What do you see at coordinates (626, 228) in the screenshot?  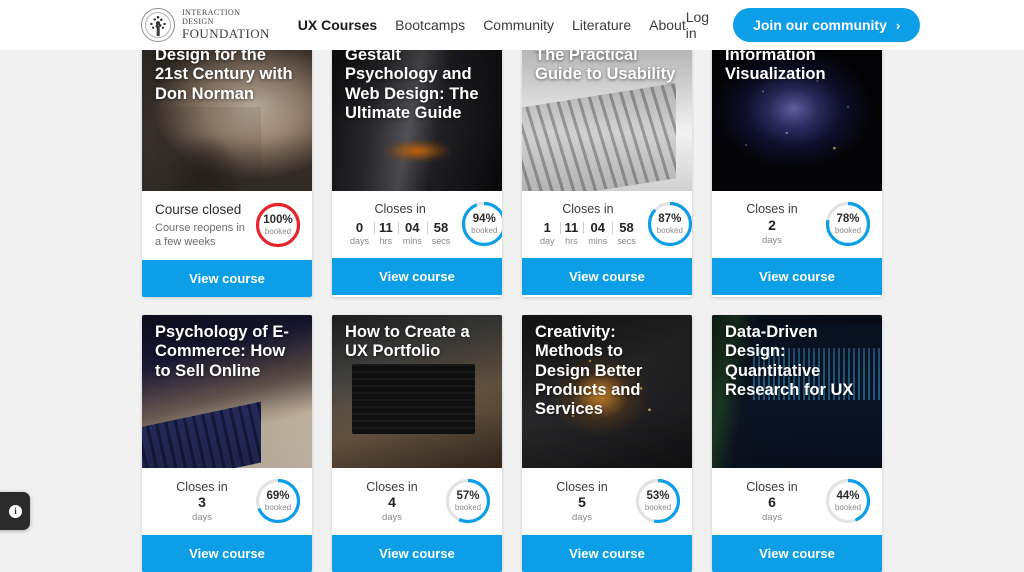 I see `countdown-value: 58` at bounding box center [626, 228].